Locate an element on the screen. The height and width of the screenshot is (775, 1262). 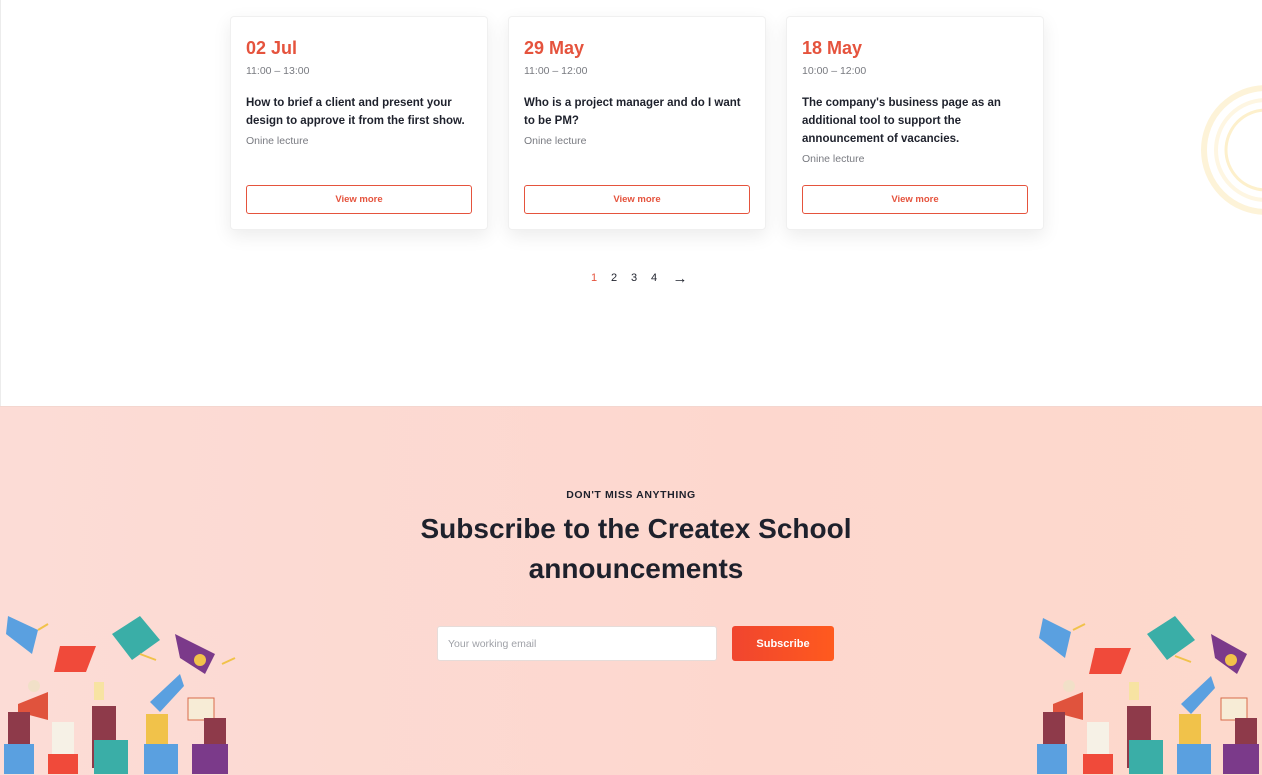
page-link-2: 2 is located at coordinates (614, 278).